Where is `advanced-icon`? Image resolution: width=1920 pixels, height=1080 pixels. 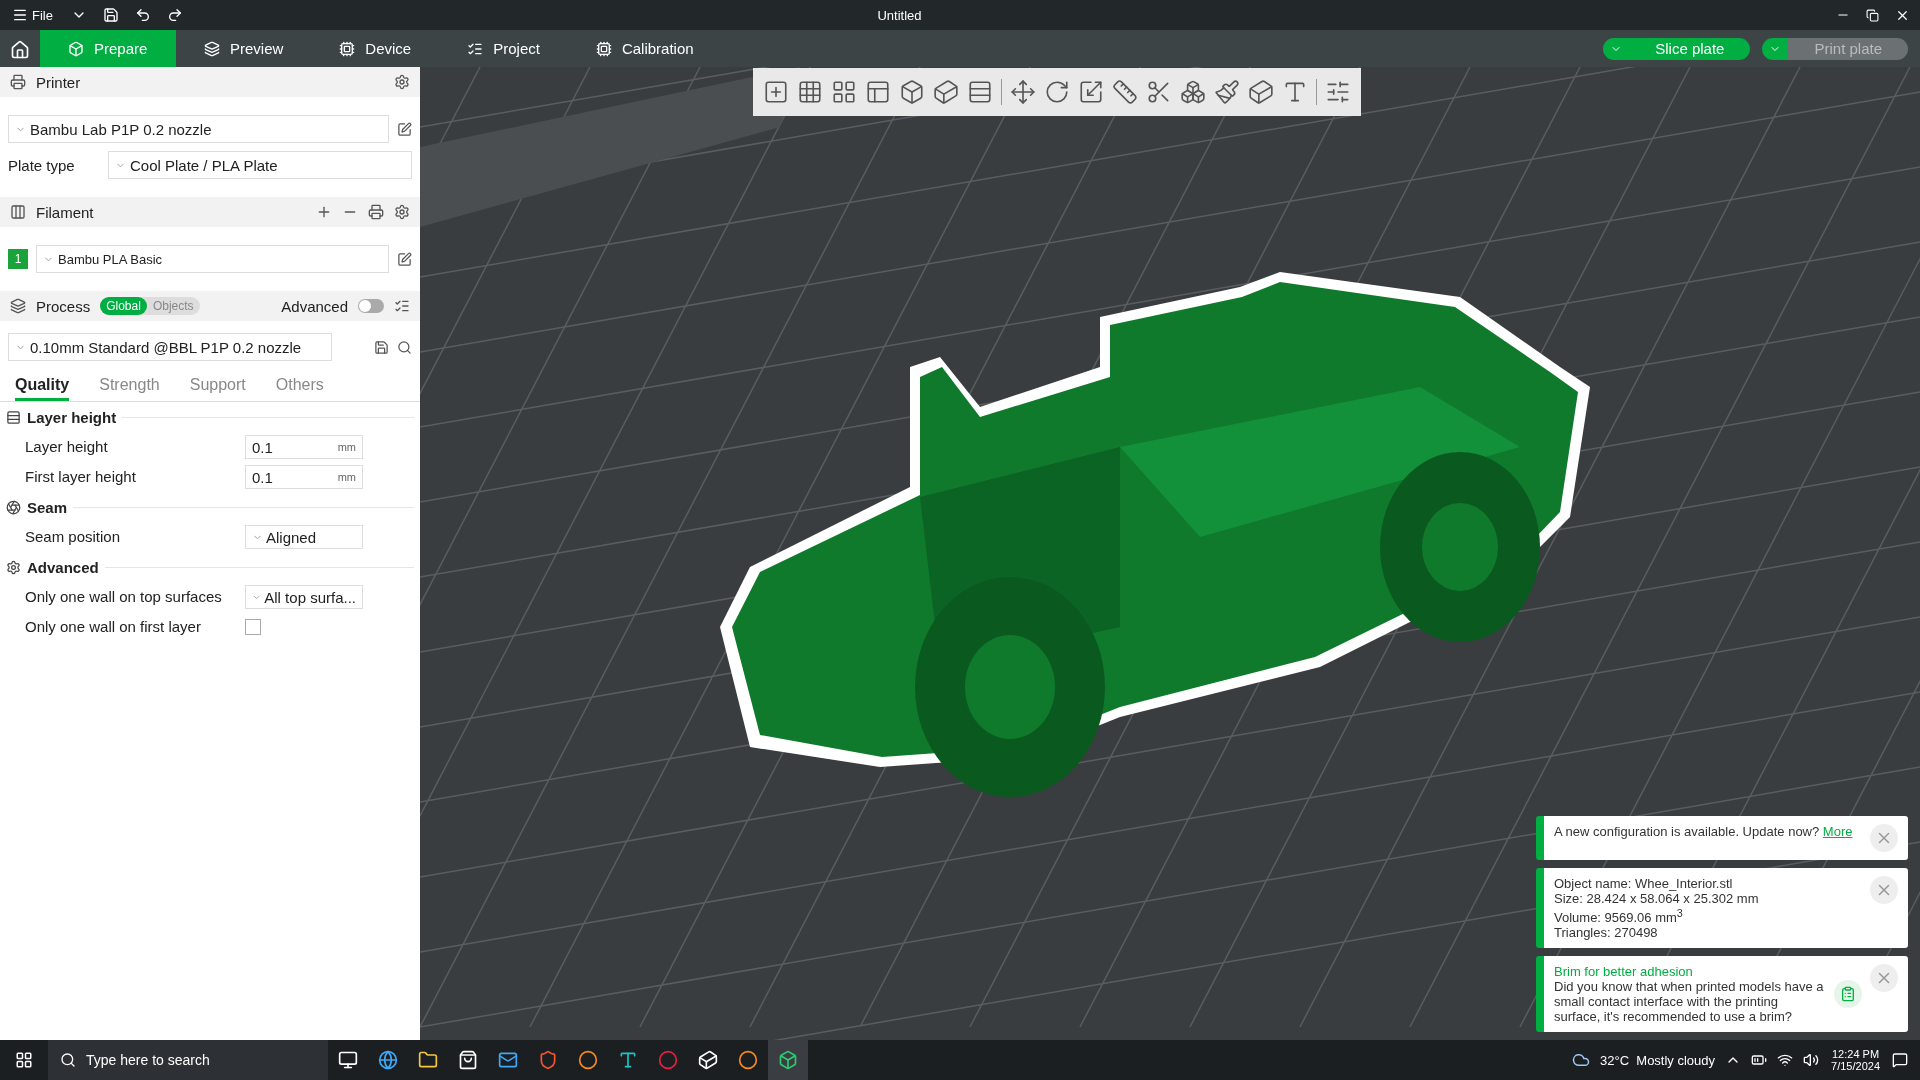
advanced-icon is located at coordinates (13, 567).